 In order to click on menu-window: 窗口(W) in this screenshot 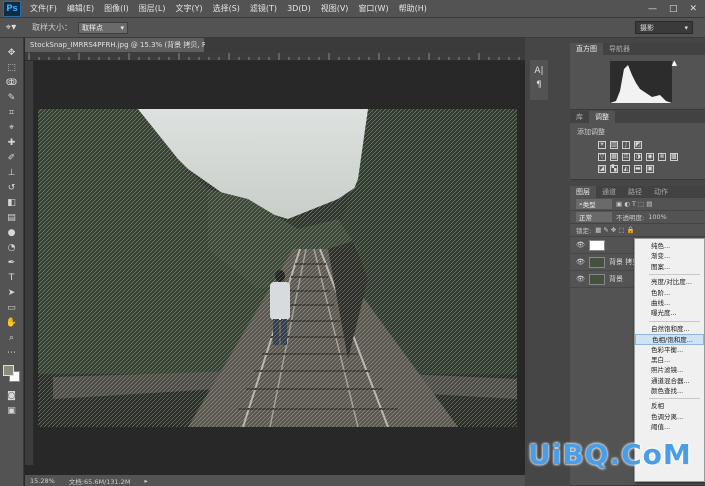, I will do `click(373, 8)`.